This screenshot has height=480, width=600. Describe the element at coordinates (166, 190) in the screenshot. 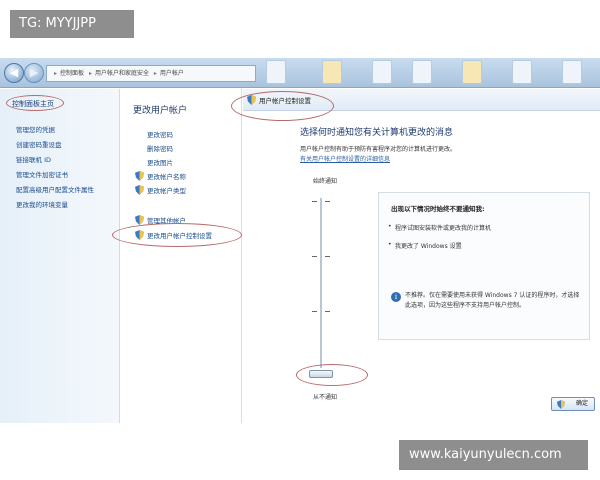

I see `middle-link: 更改帐户类型` at that location.